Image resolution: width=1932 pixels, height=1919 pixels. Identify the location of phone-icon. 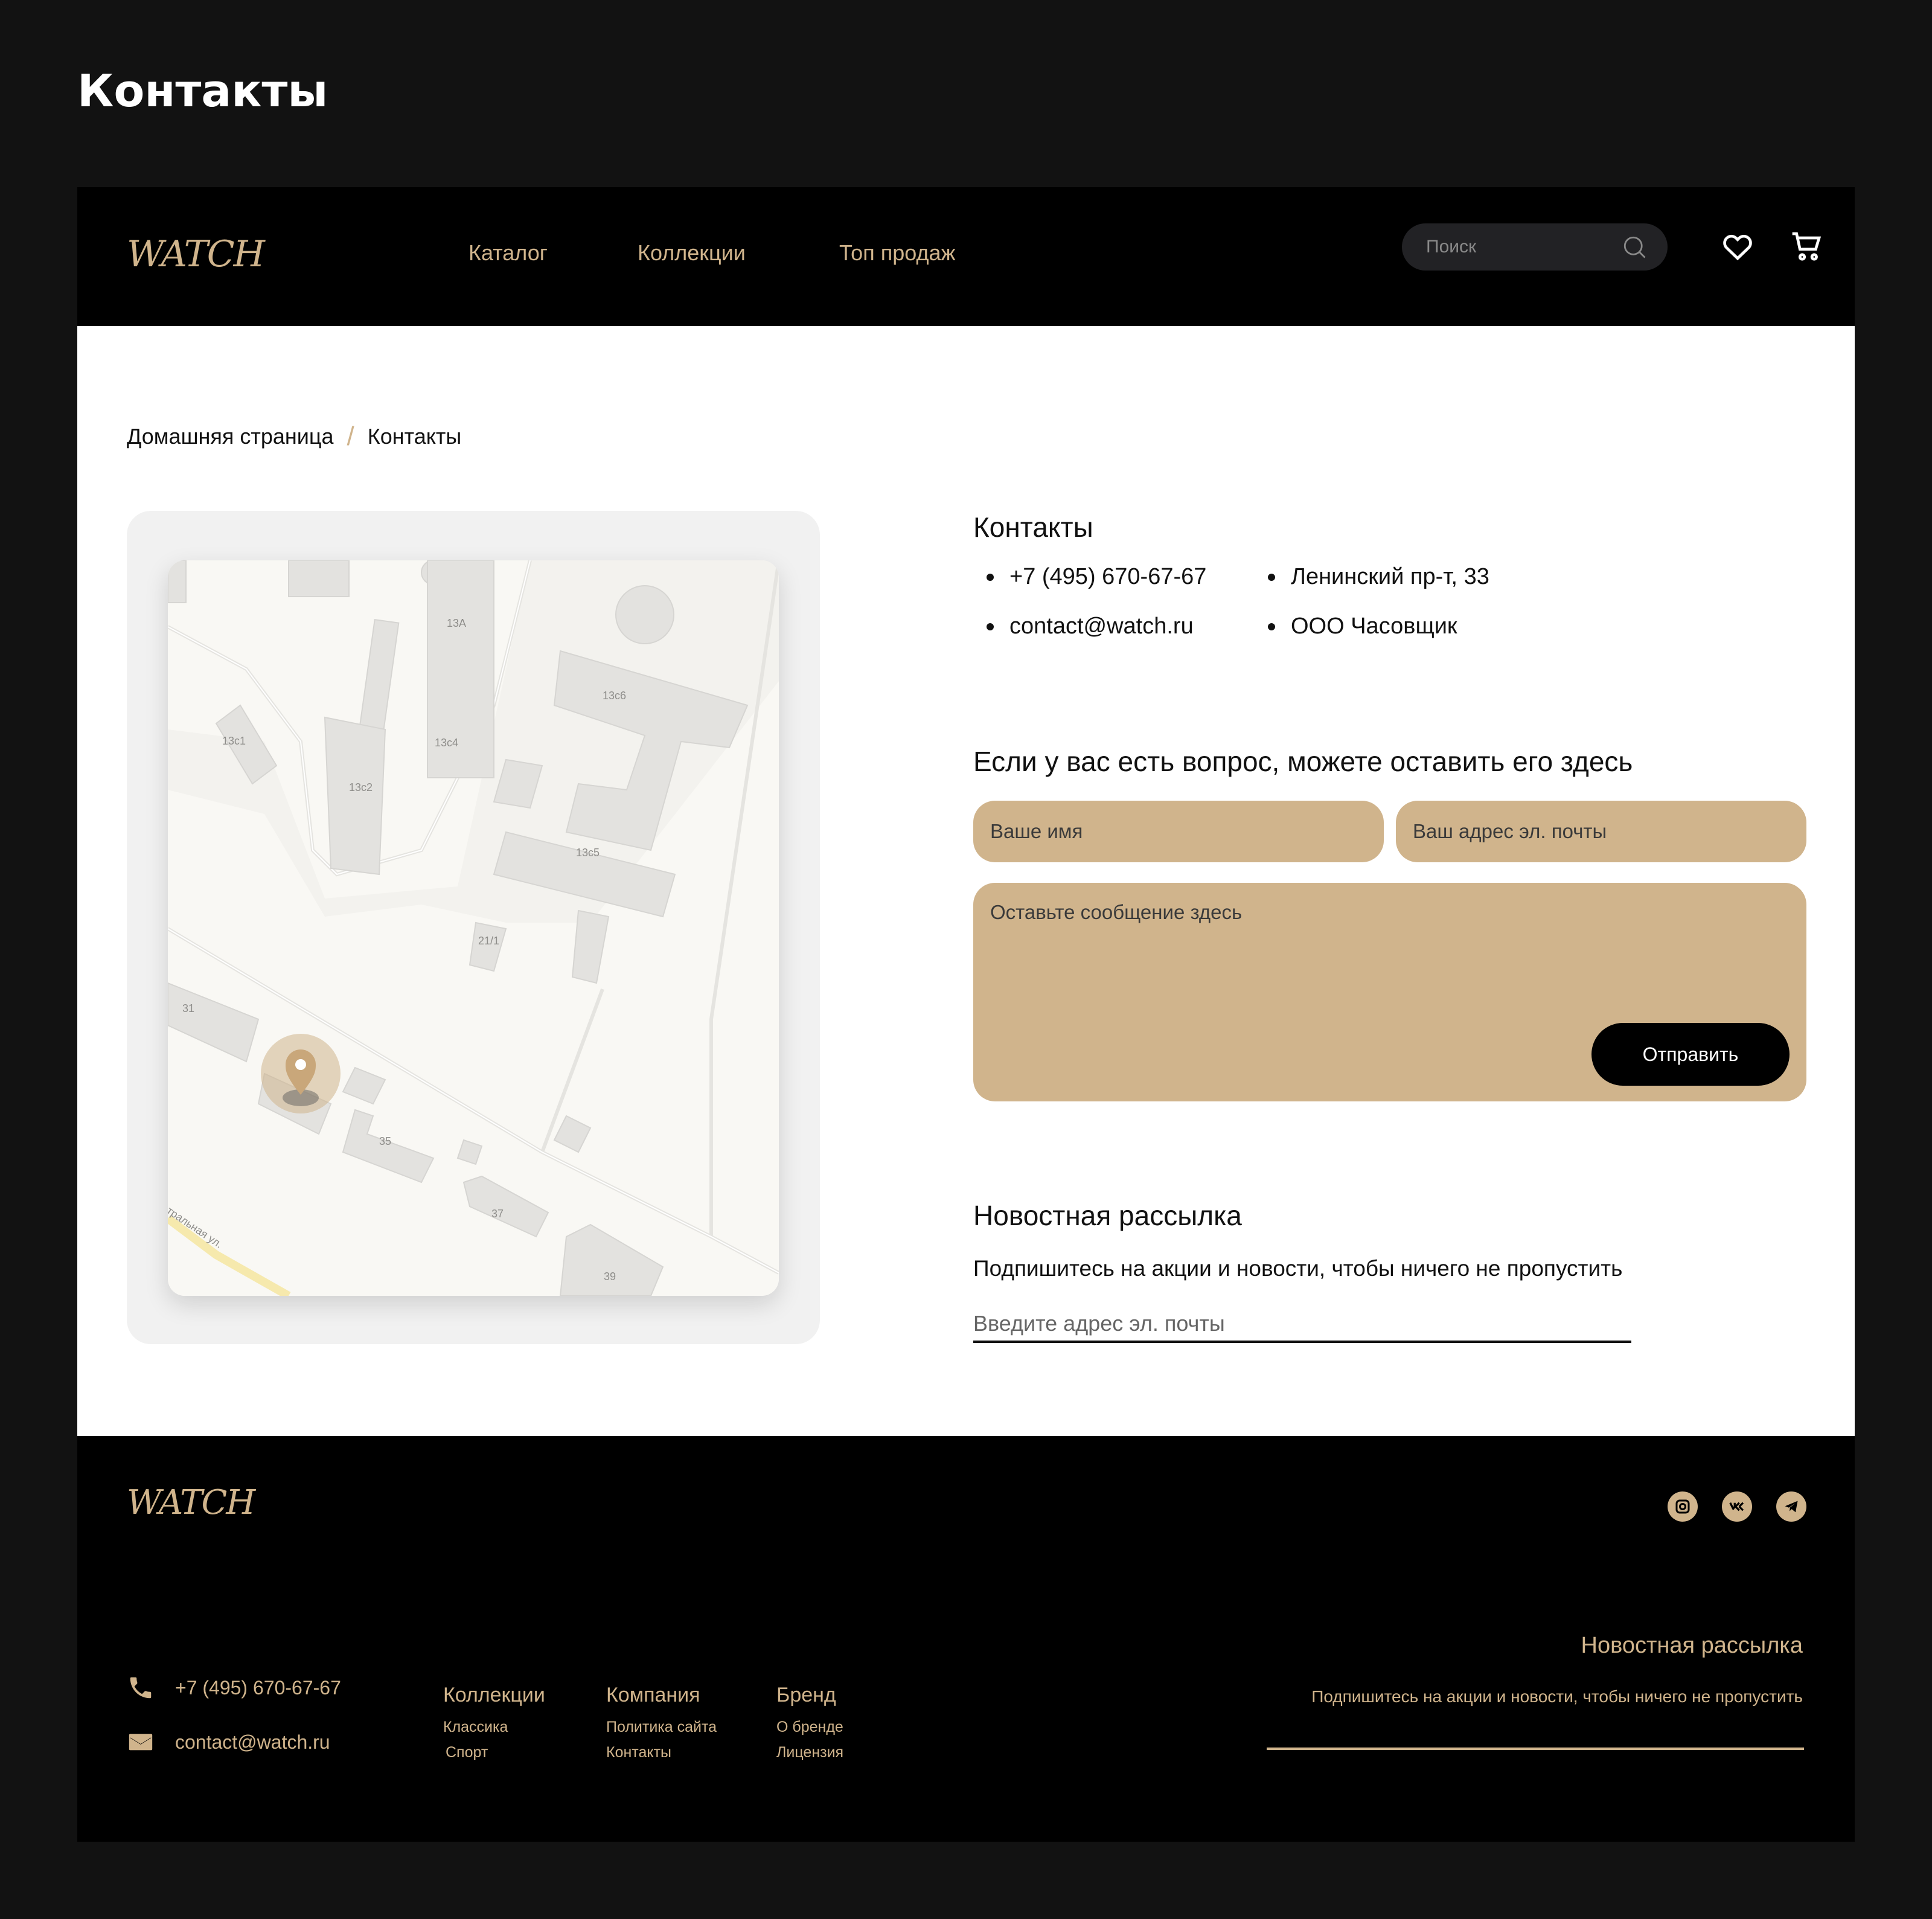
(141, 1688).